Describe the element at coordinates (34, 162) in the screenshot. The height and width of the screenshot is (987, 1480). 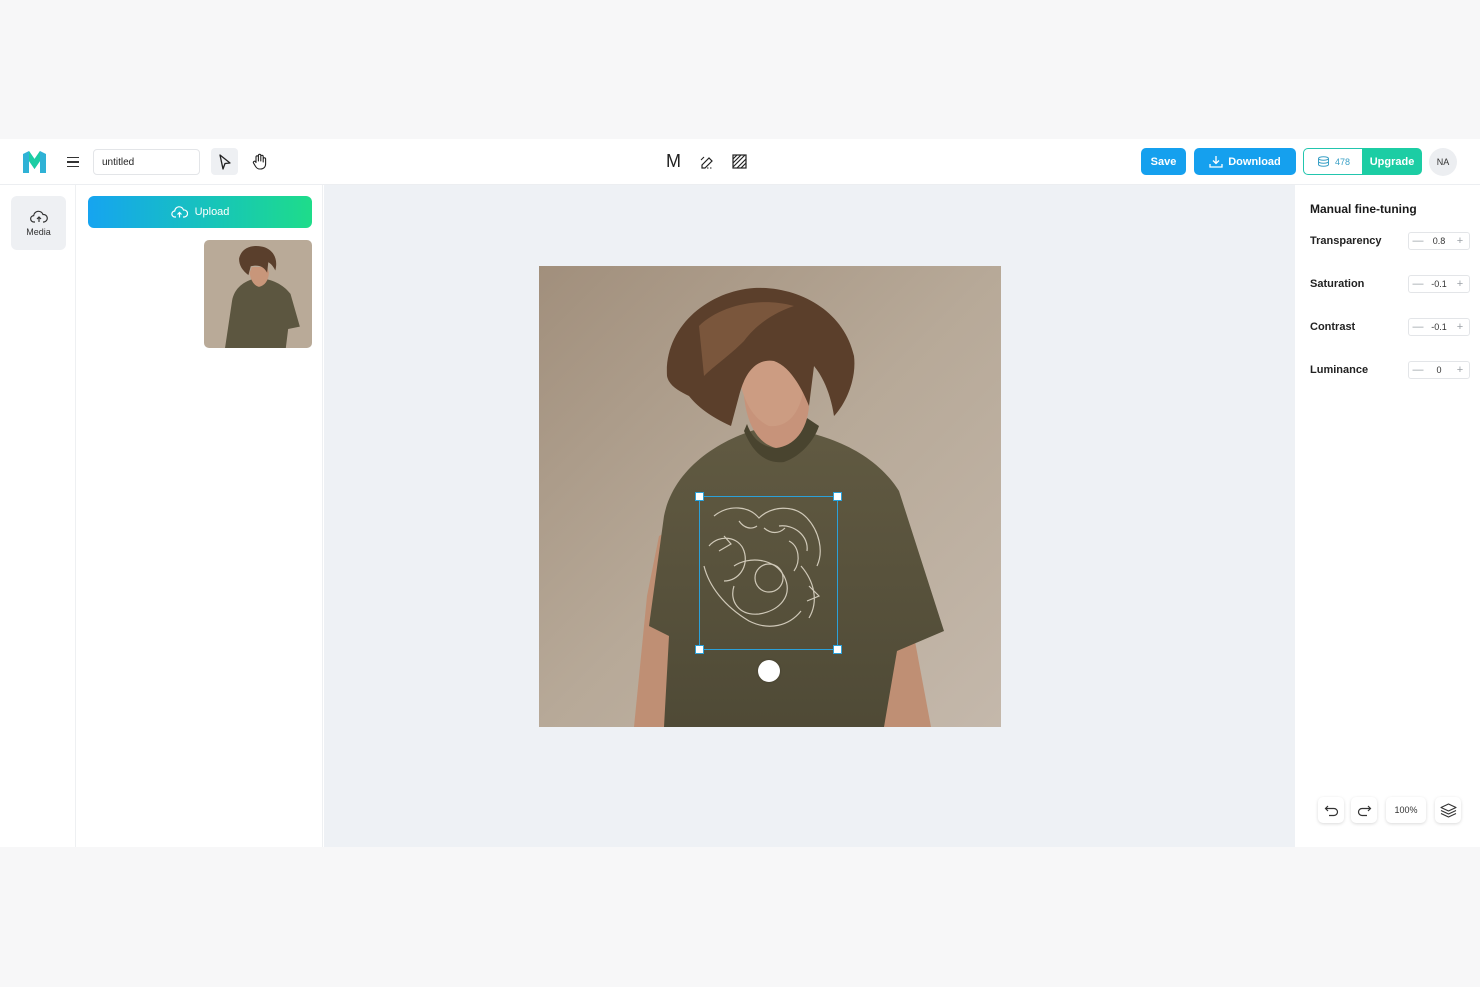
I see `brand-logo-m-icon` at that location.